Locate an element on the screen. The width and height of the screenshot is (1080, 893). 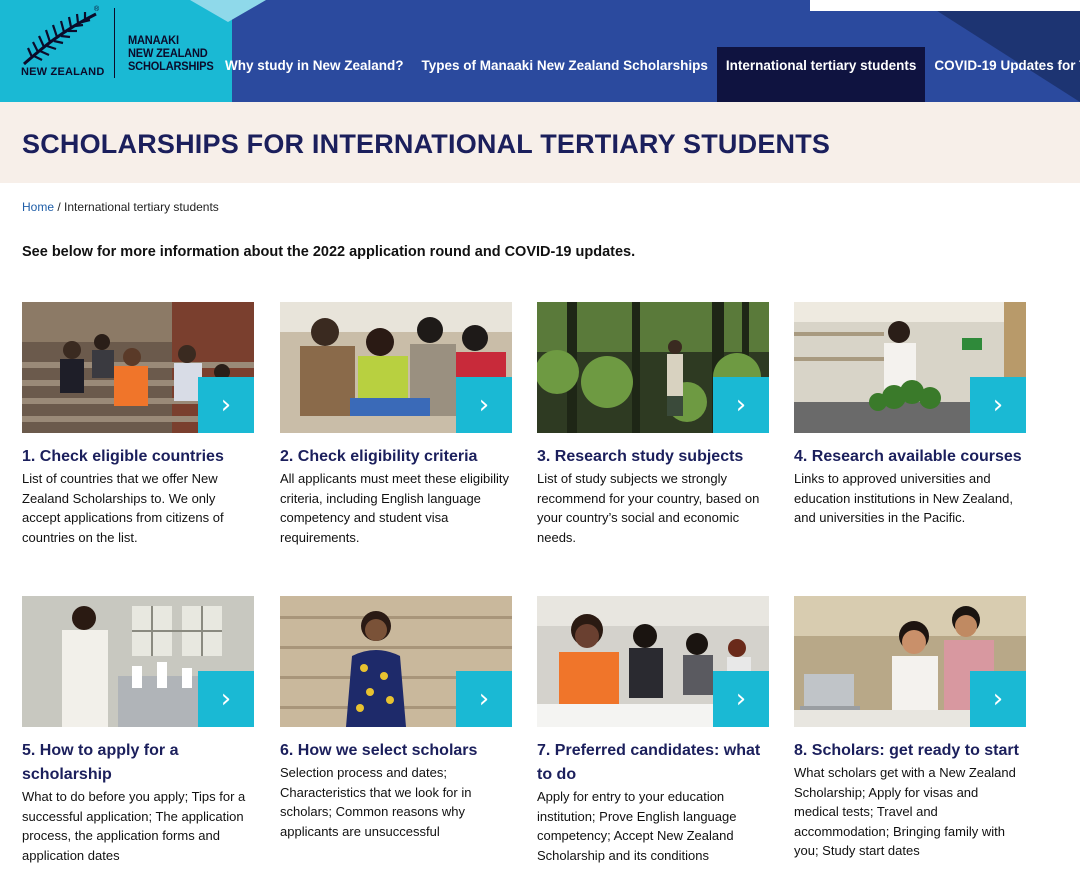
card-title: 1. Check eligible countries is located at coordinates (138, 457).